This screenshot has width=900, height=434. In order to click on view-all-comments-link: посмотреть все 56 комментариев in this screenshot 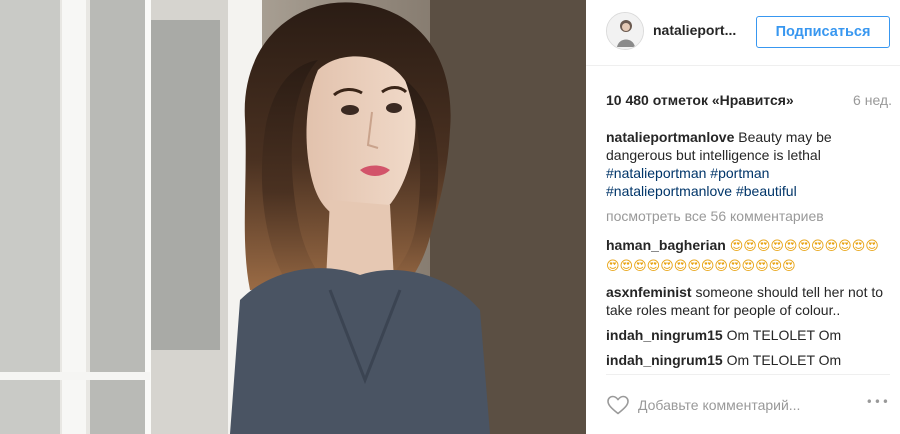, I will do `click(748, 216)`.